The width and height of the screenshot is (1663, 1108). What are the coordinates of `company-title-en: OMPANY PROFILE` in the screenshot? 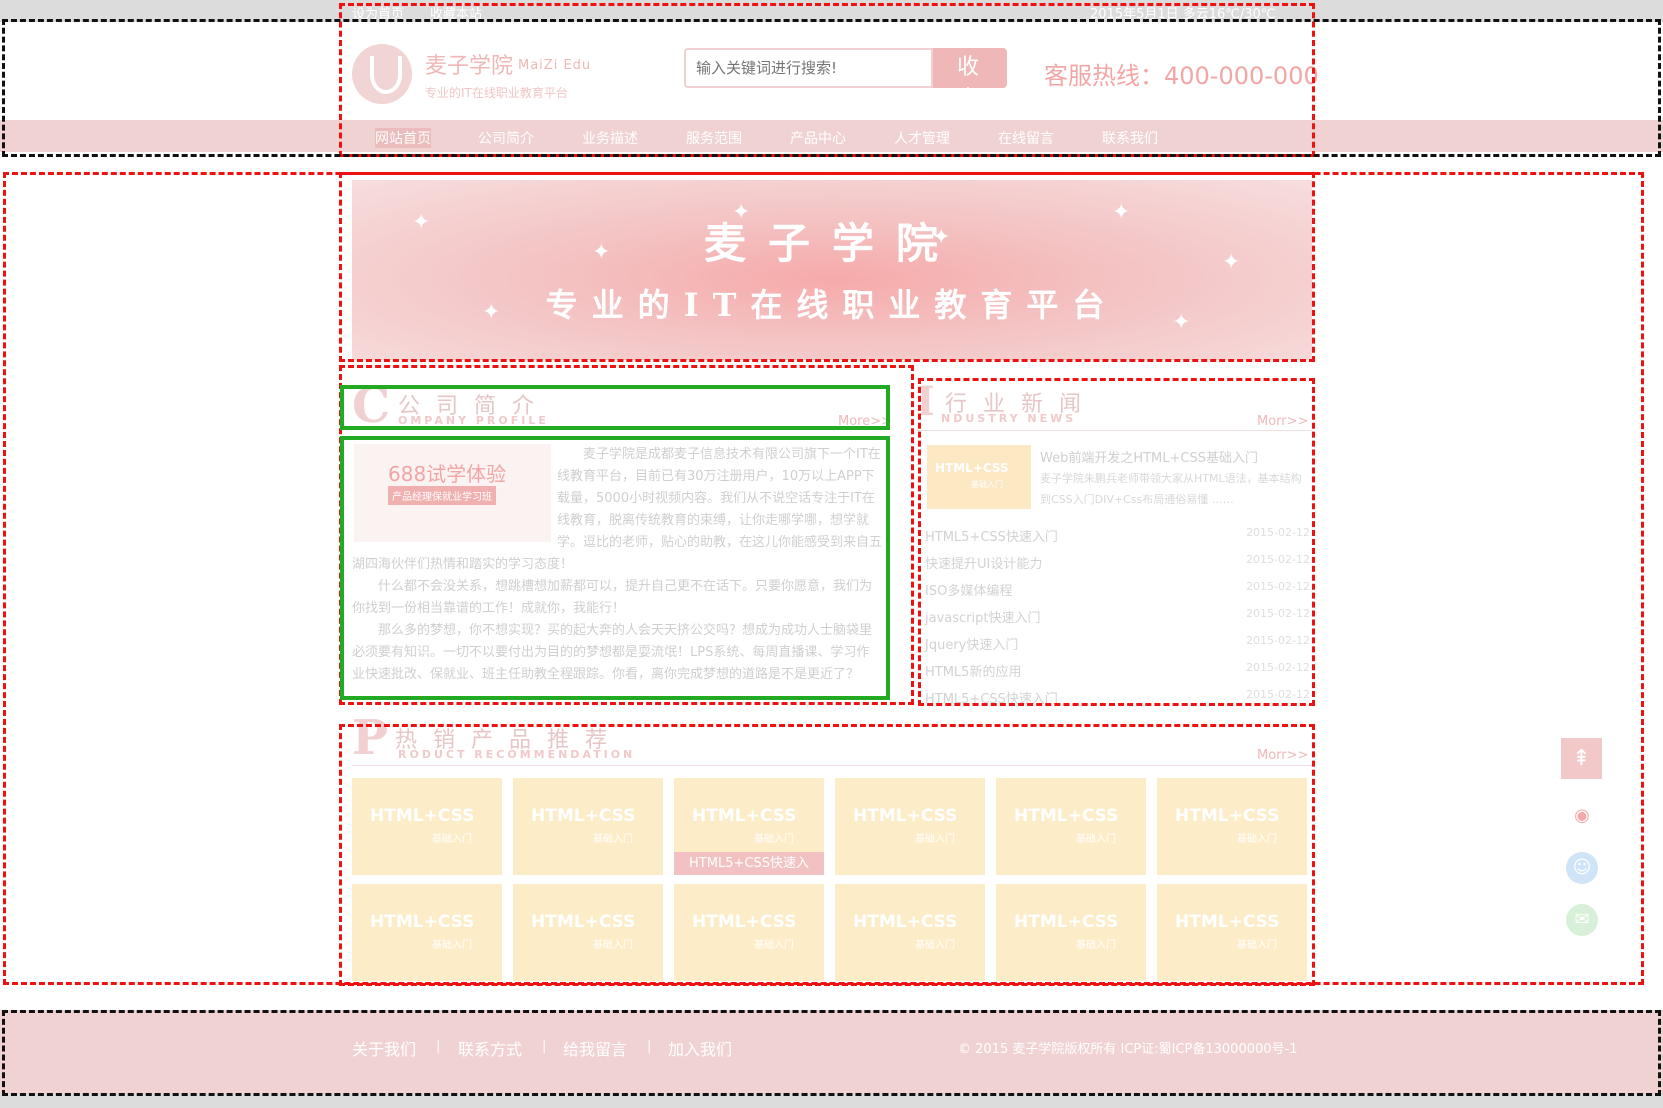 It's located at (473, 420).